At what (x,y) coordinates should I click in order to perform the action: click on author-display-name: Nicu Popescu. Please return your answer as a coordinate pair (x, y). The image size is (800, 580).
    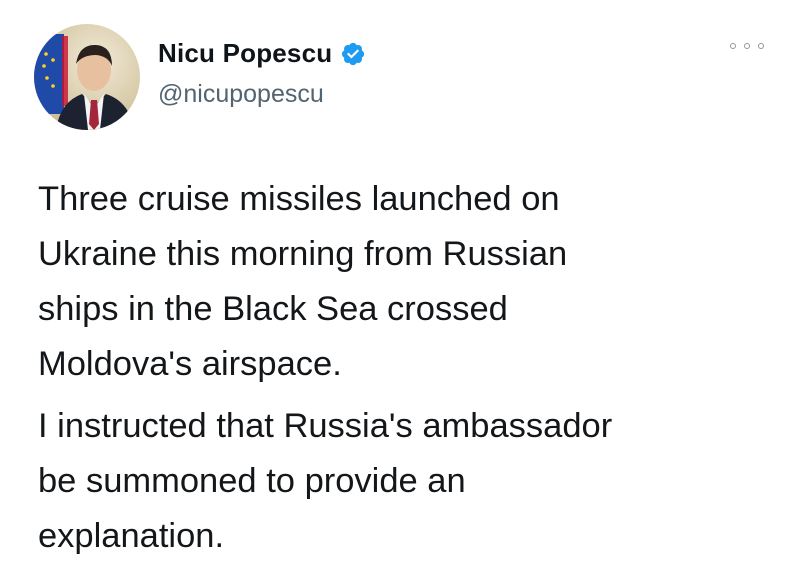
    Looking at the image, I should click on (245, 53).